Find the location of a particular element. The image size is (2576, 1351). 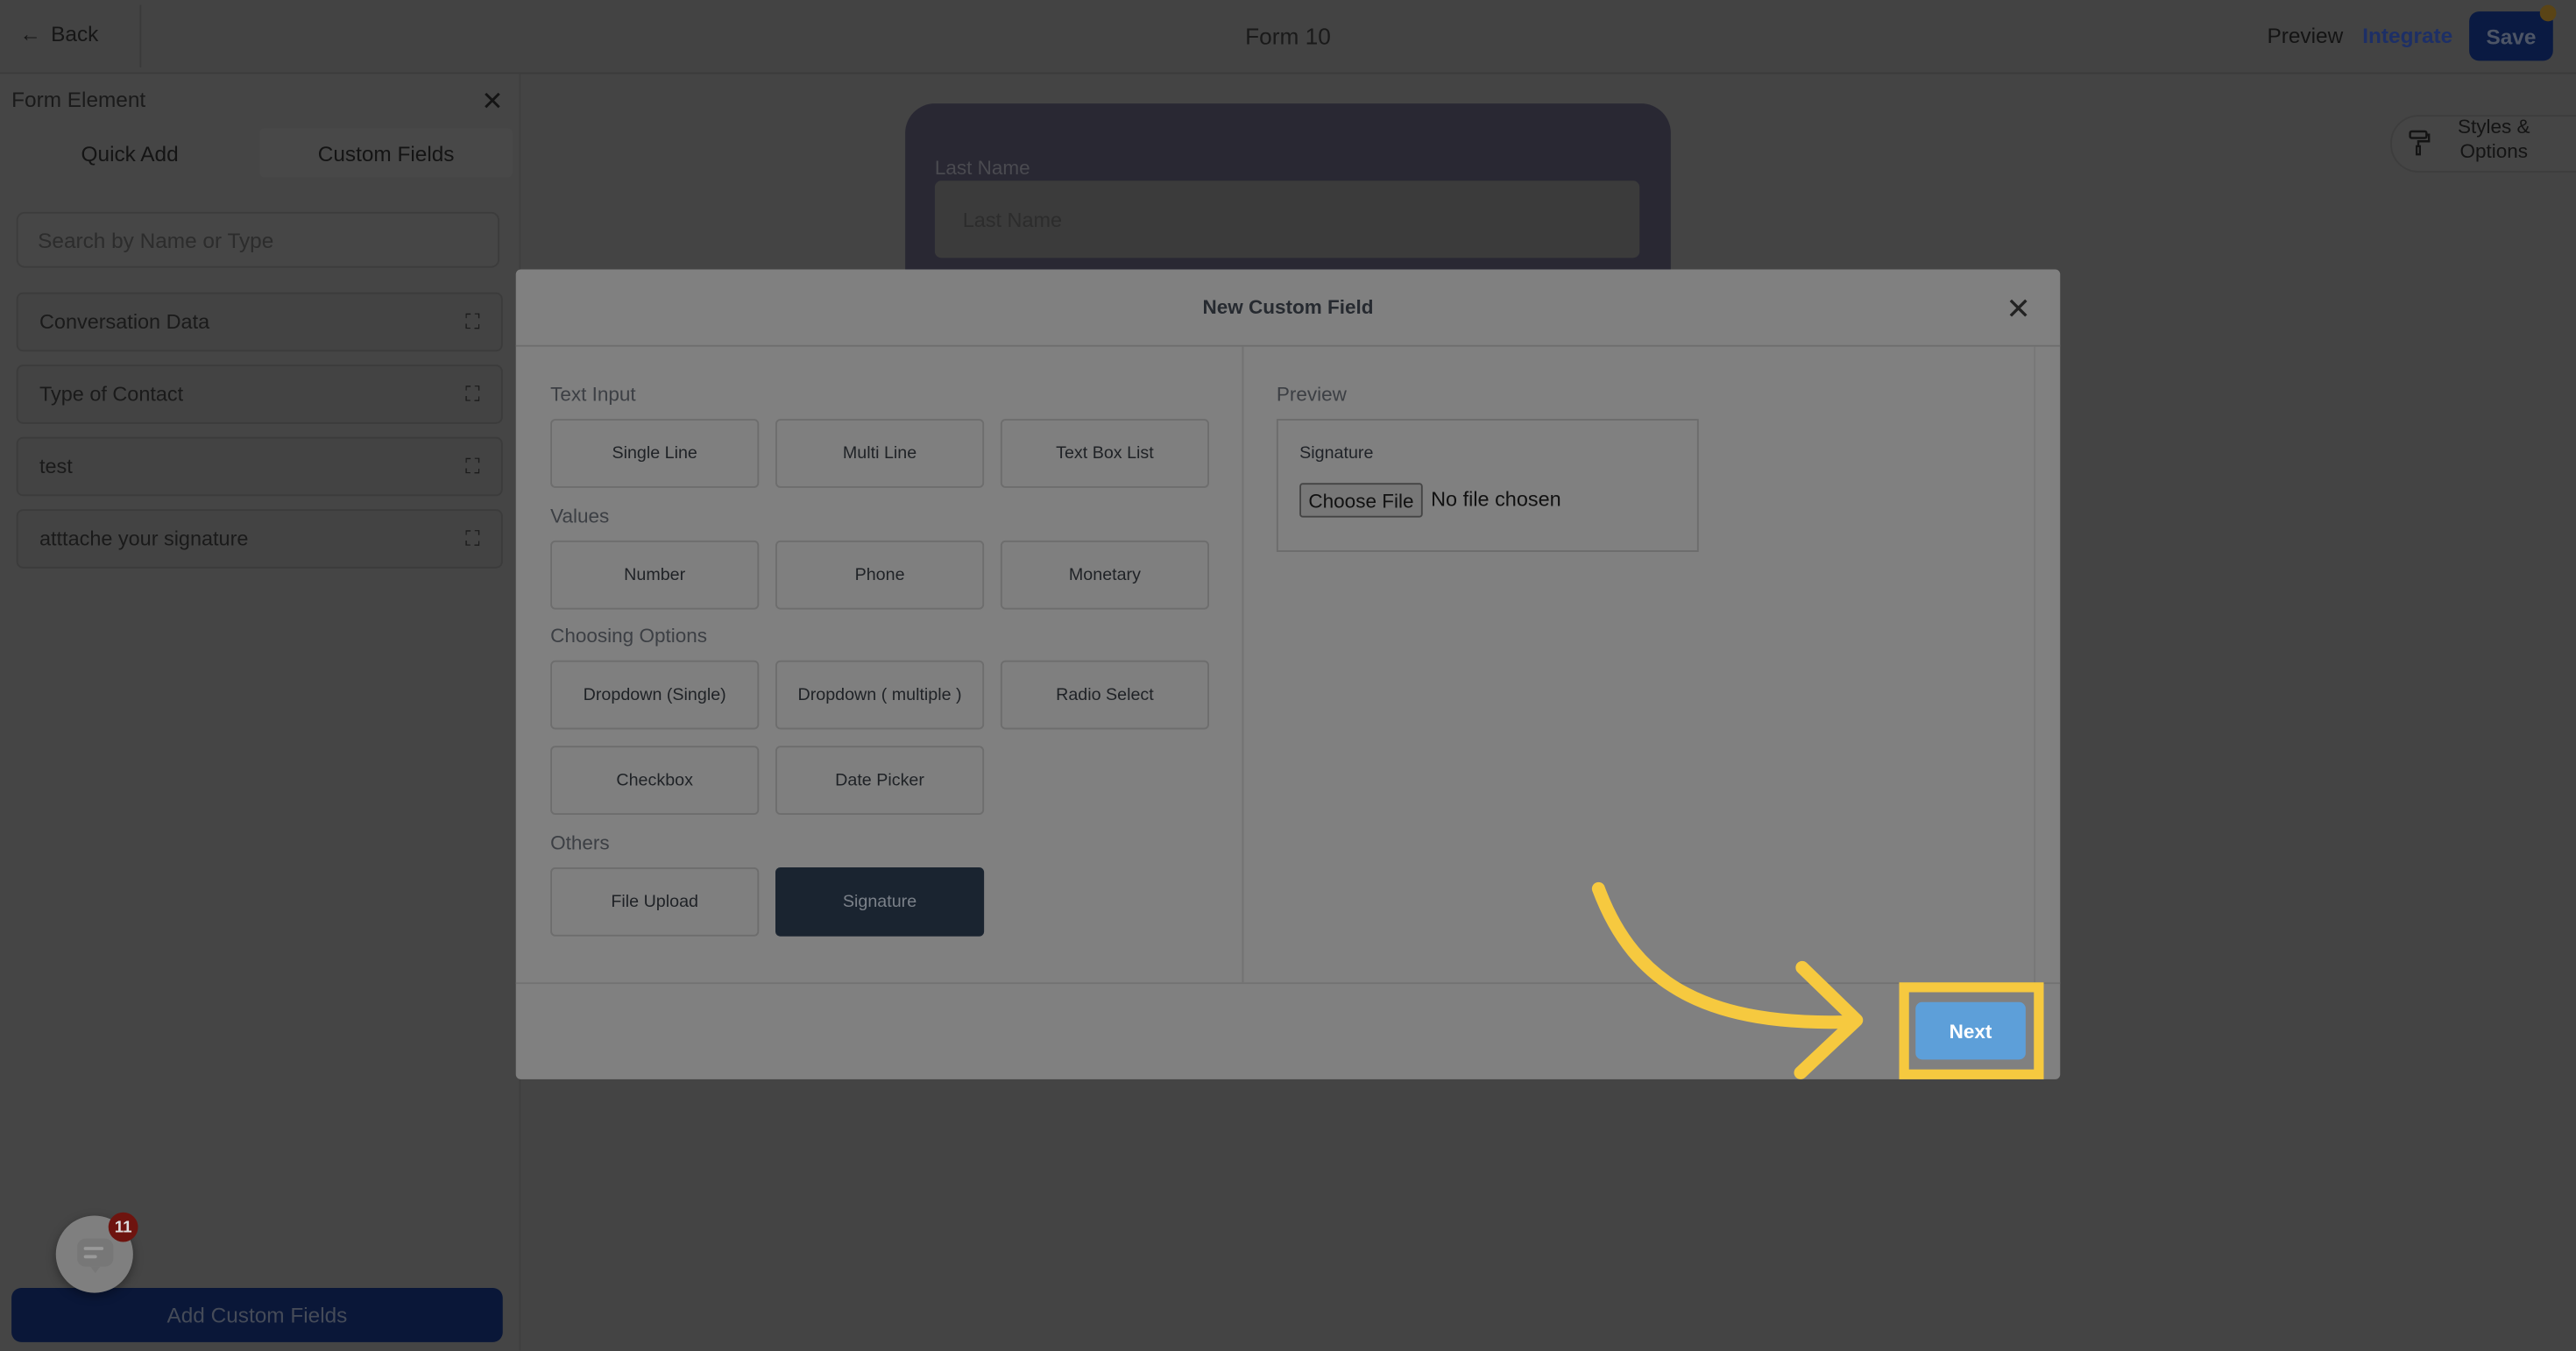

last-name-label: Last Name is located at coordinates (982, 168).